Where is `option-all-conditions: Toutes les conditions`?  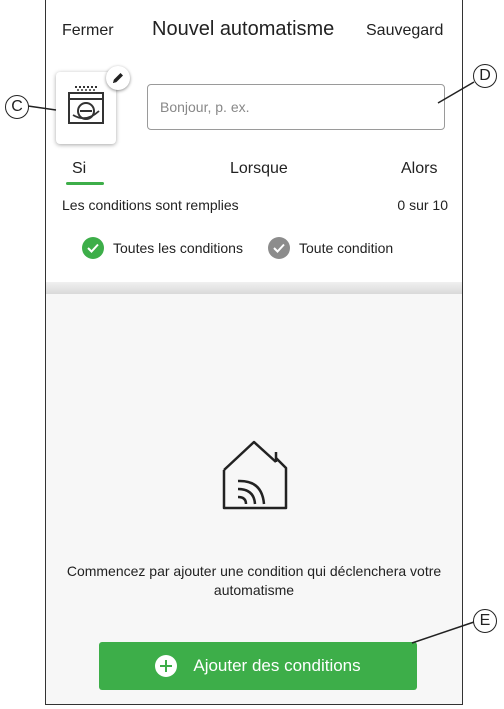
option-all-conditions: Toutes les conditions is located at coordinates (162, 248).